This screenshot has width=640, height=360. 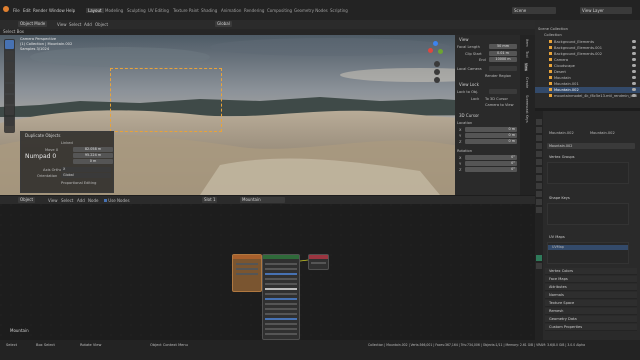 What do you see at coordinates (539, 258) in the screenshot?
I see `mesh-data-tab-icon` at bounding box center [539, 258].